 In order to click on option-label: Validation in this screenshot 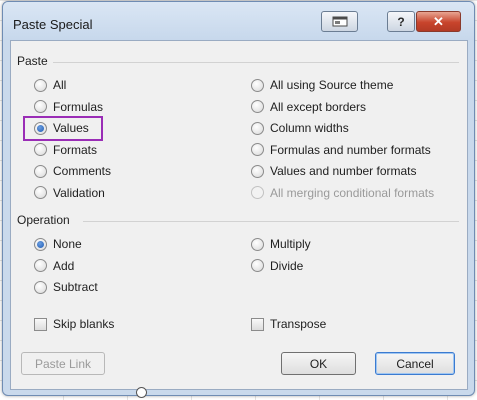, I will do `click(79, 192)`.